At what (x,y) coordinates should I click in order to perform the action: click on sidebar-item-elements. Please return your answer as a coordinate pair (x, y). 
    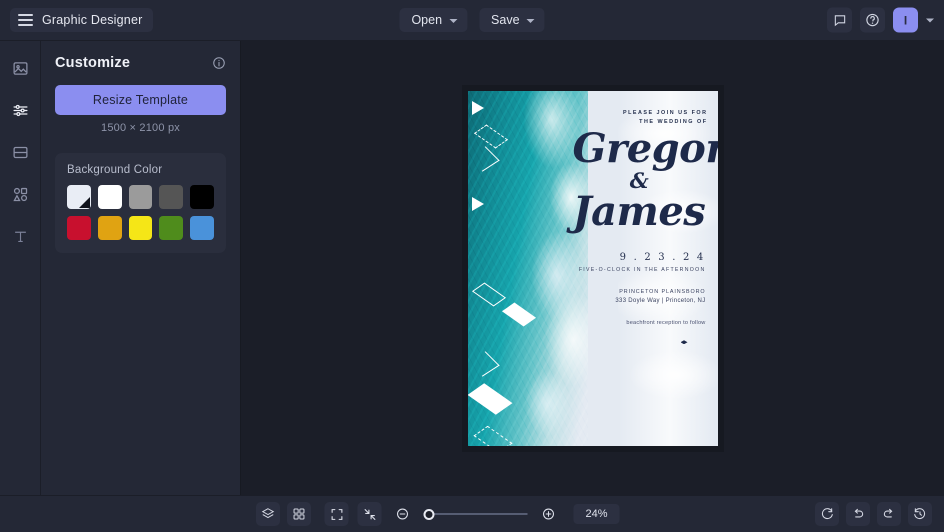
    Looking at the image, I should click on (20, 194).